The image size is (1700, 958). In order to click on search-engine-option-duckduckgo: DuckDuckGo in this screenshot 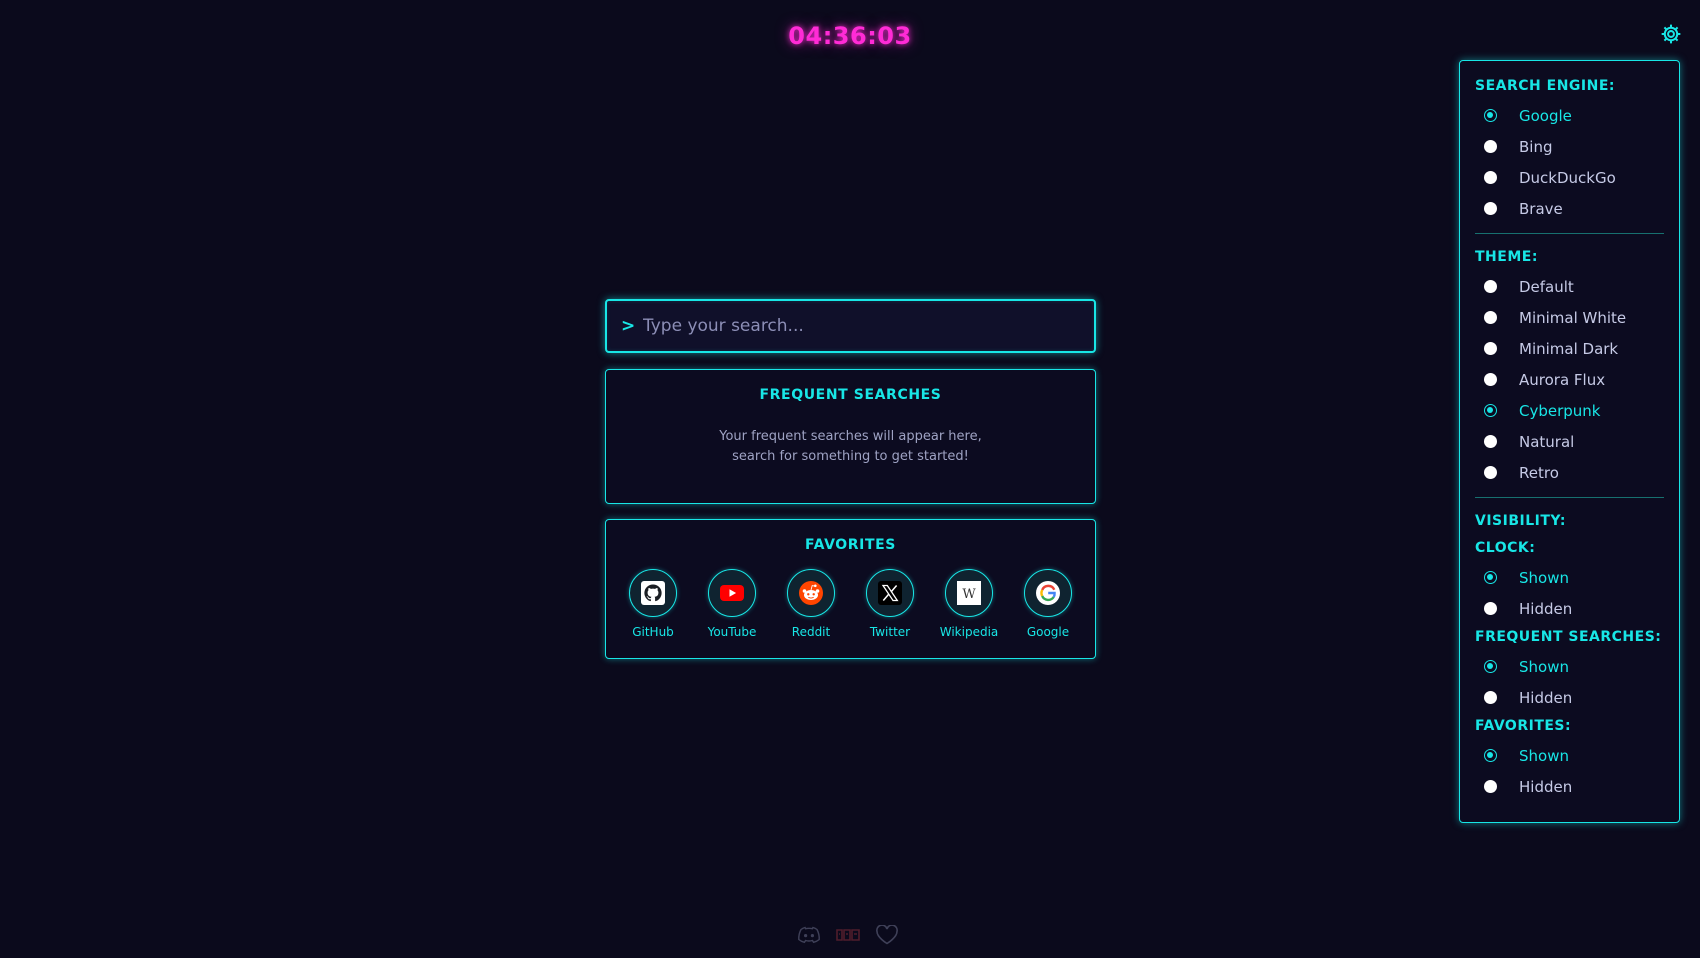, I will do `click(1569, 177)`.